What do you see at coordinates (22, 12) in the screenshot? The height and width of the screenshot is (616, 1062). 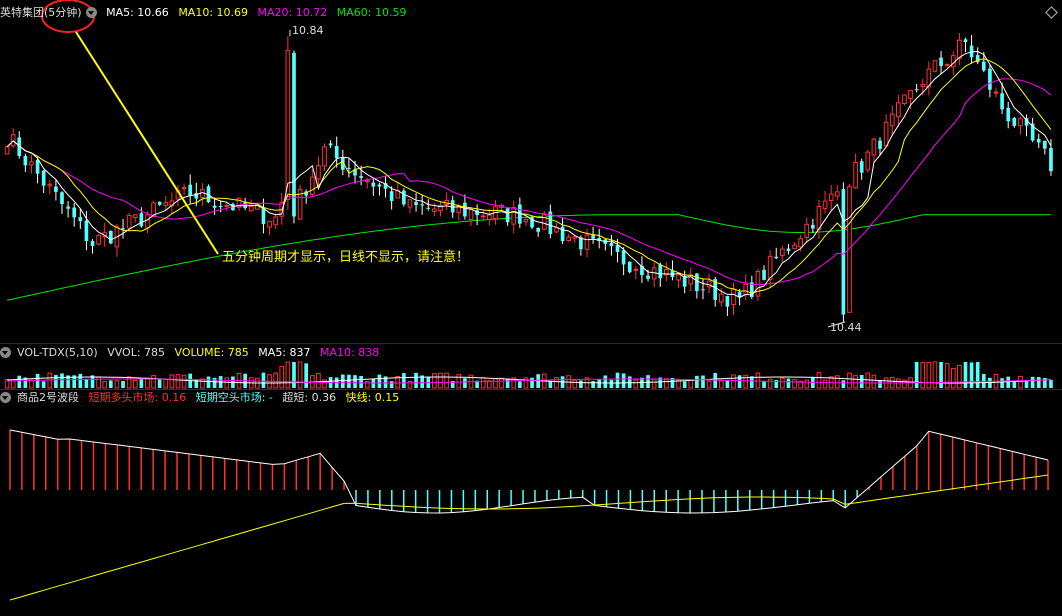 I see `stock-name: 英特集团` at bounding box center [22, 12].